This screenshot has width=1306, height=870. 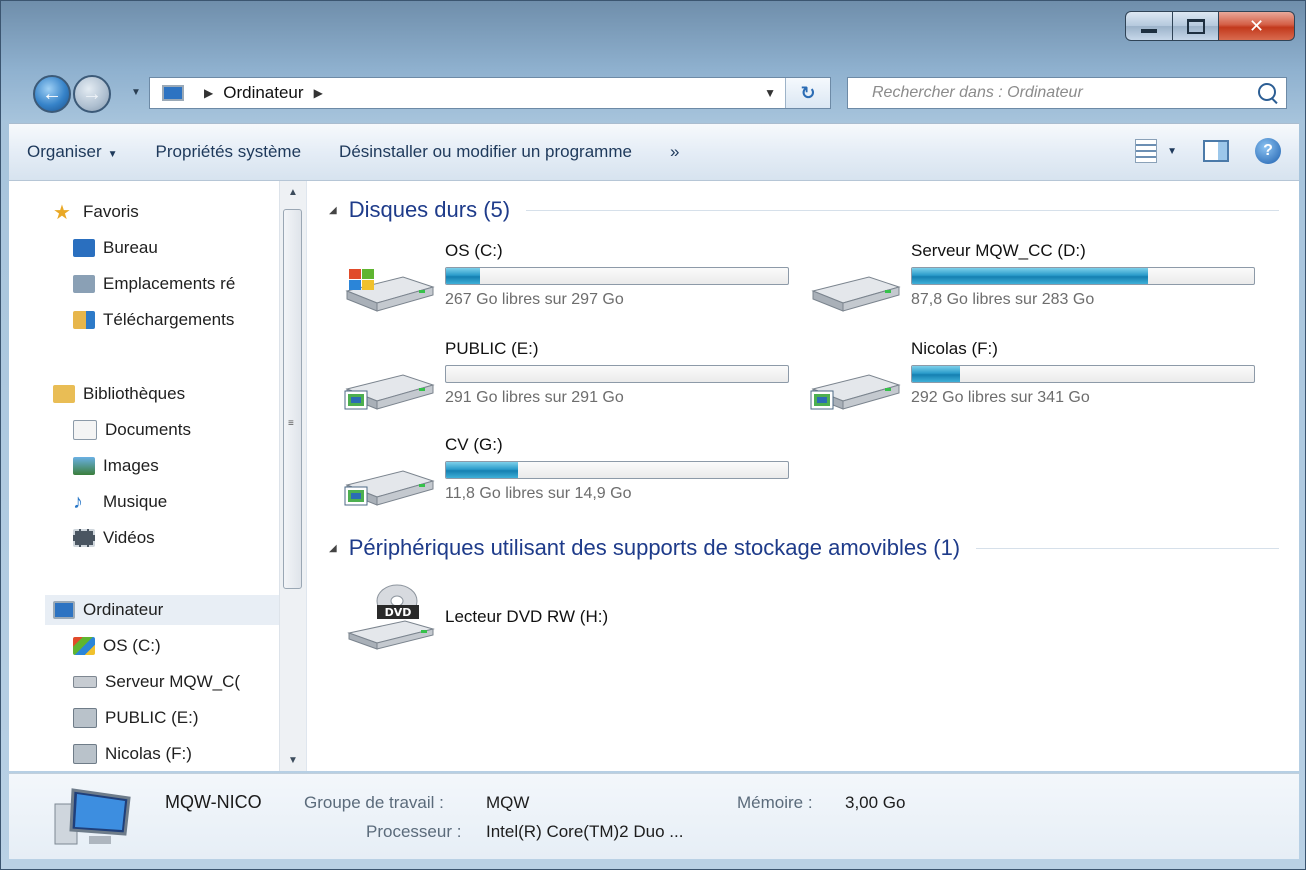 I want to click on drive-name: Serveur MQW_CC (D:), so click(x=998, y=250).